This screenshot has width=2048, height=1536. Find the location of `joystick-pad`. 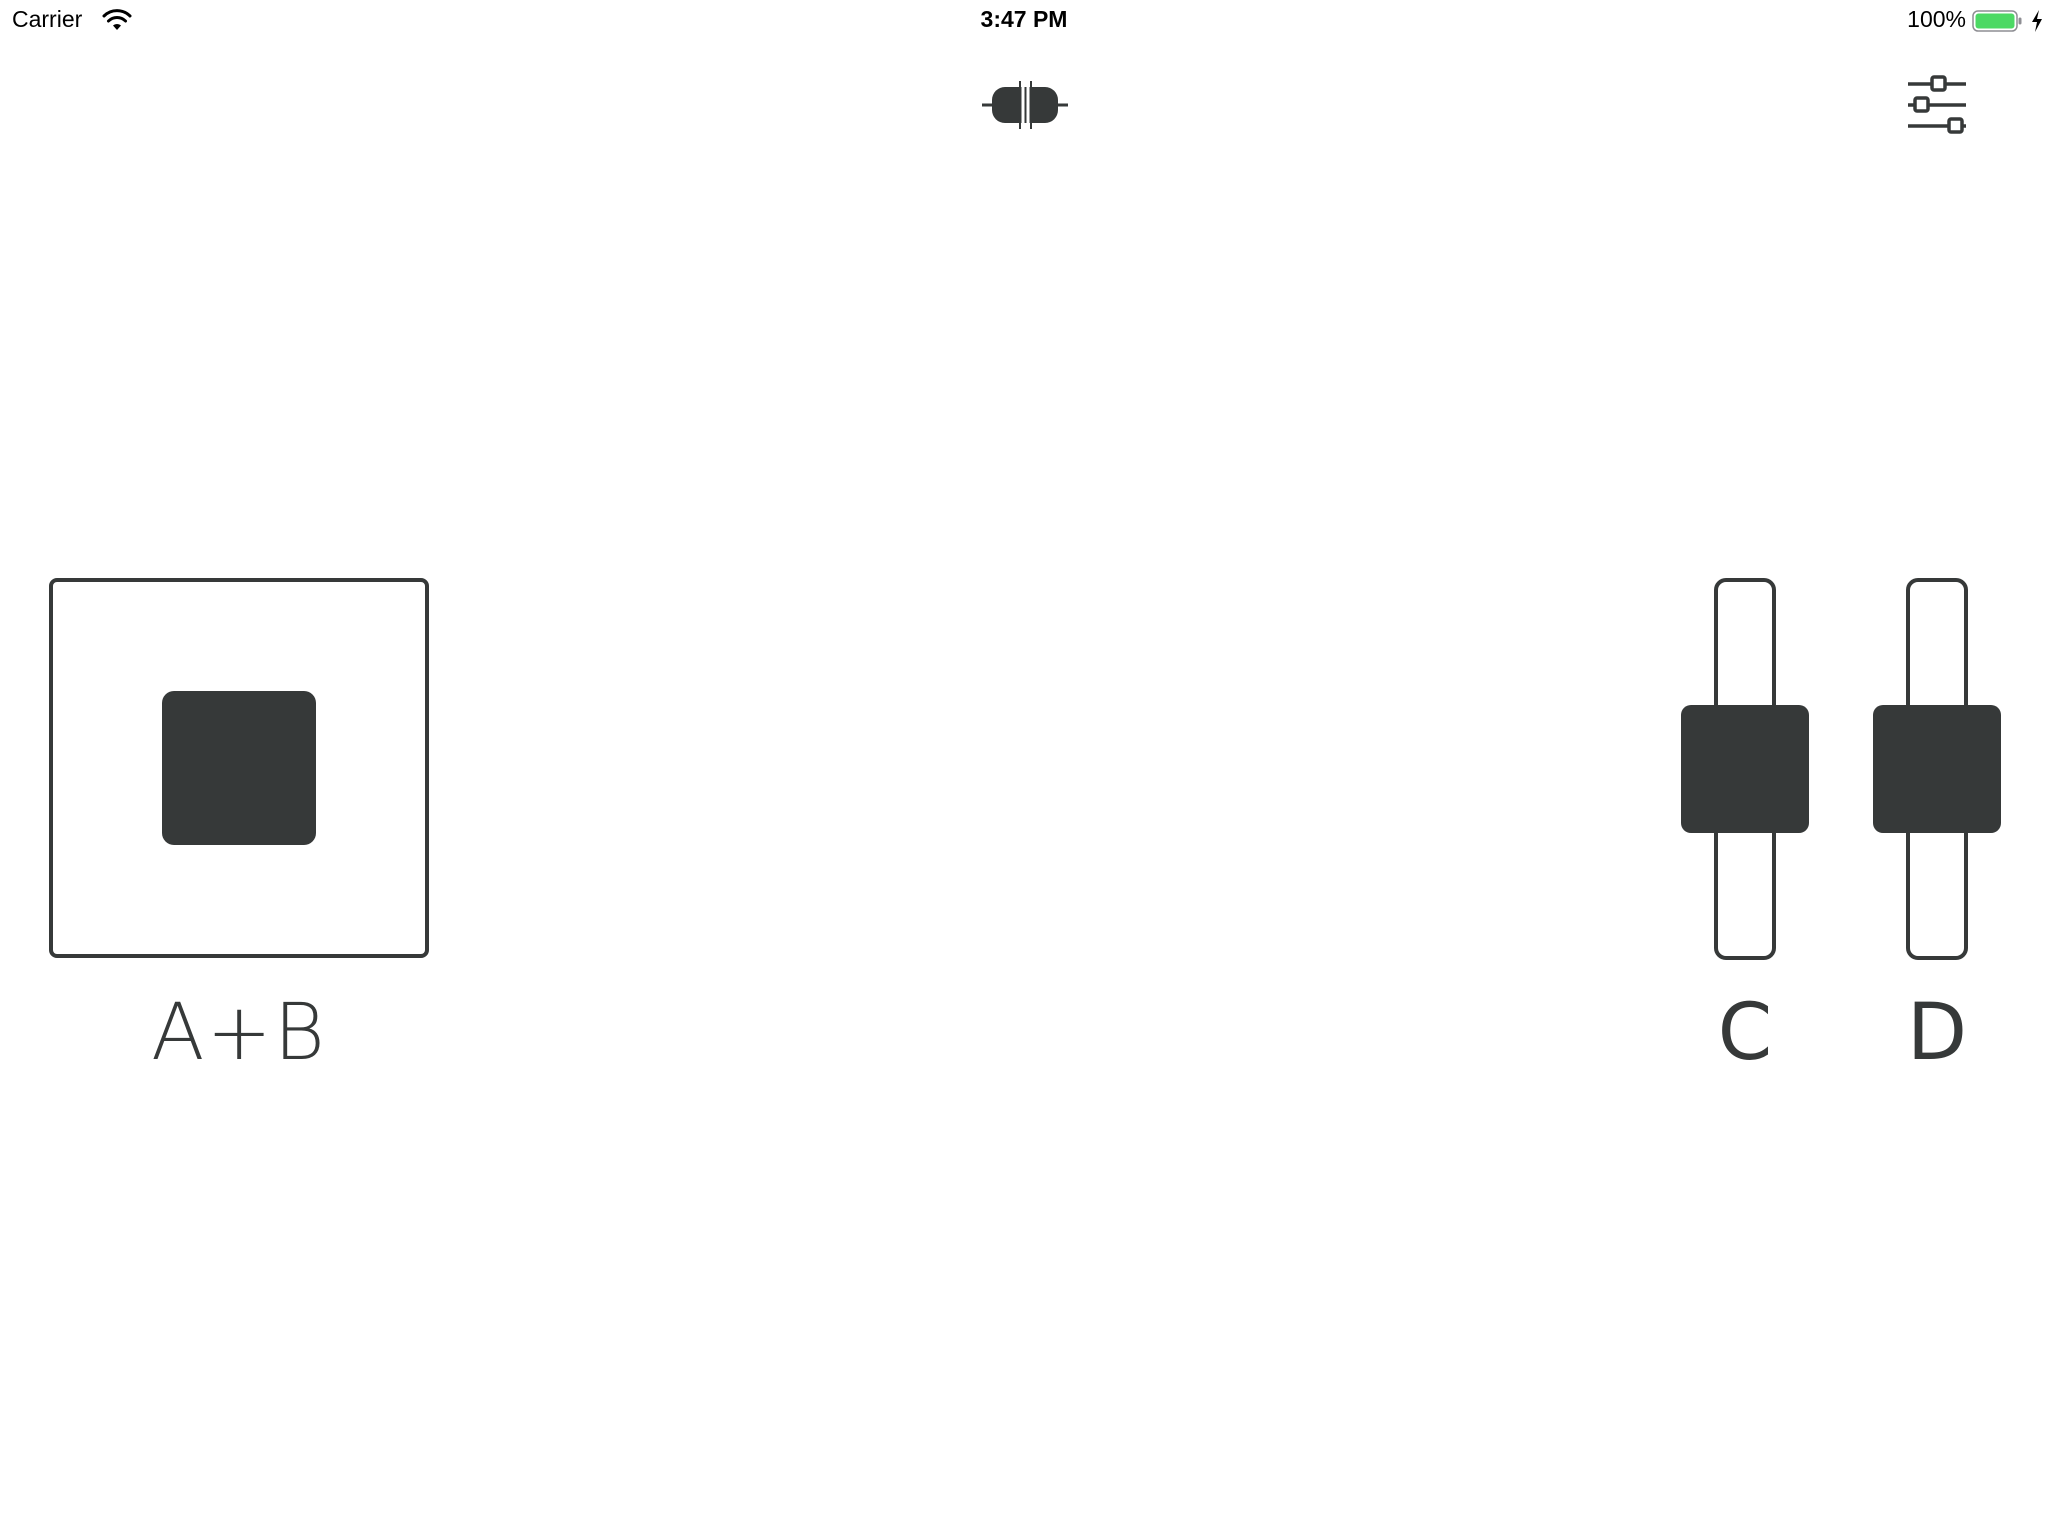

joystick-pad is located at coordinates (239, 768).